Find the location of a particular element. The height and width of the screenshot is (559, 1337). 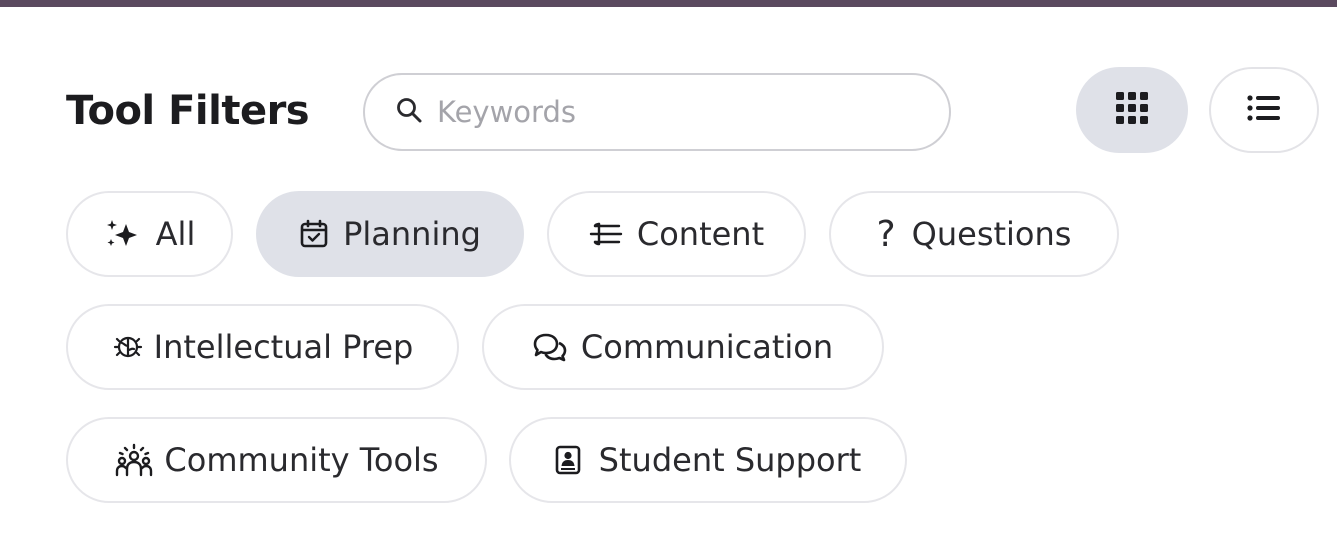

filter-chip-content: Content is located at coordinates (676, 234).